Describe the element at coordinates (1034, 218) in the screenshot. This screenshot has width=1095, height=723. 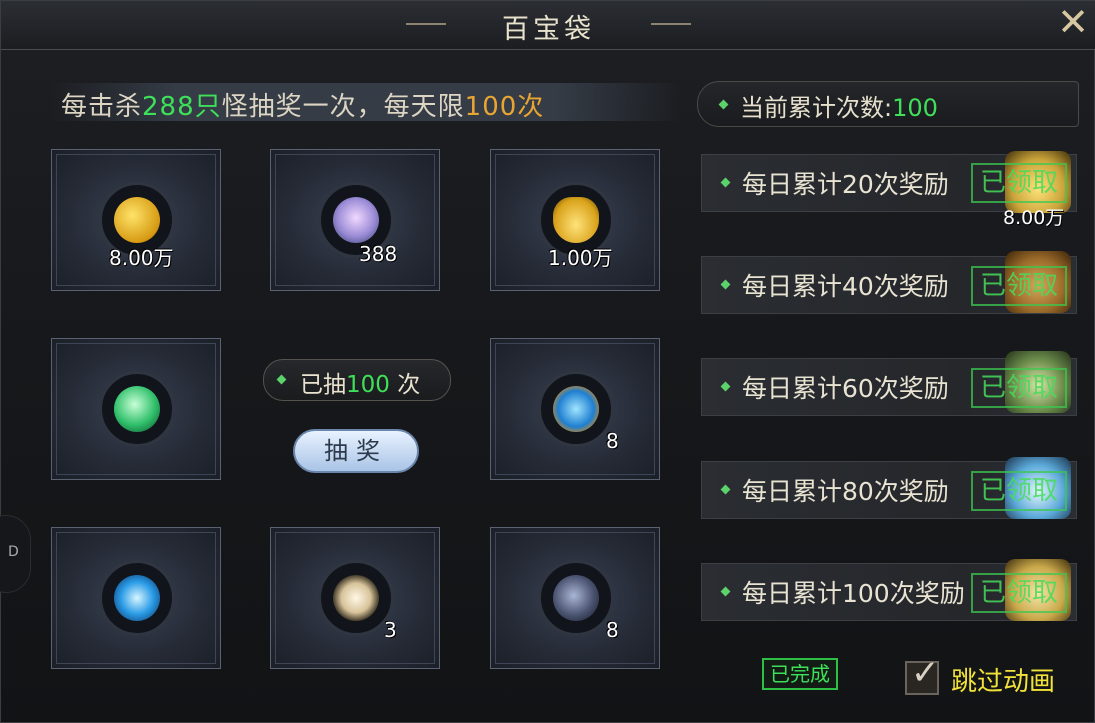
I see `reward-quantity: 8.00万` at that location.